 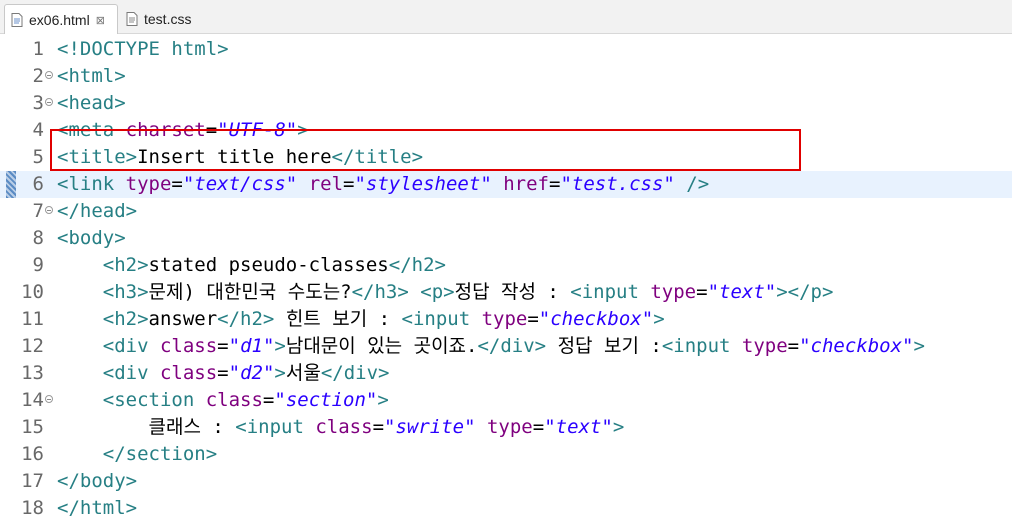 What do you see at coordinates (506, 211) in the screenshot?
I see `code-line: 7 </head>` at bounding box center [506, 211].